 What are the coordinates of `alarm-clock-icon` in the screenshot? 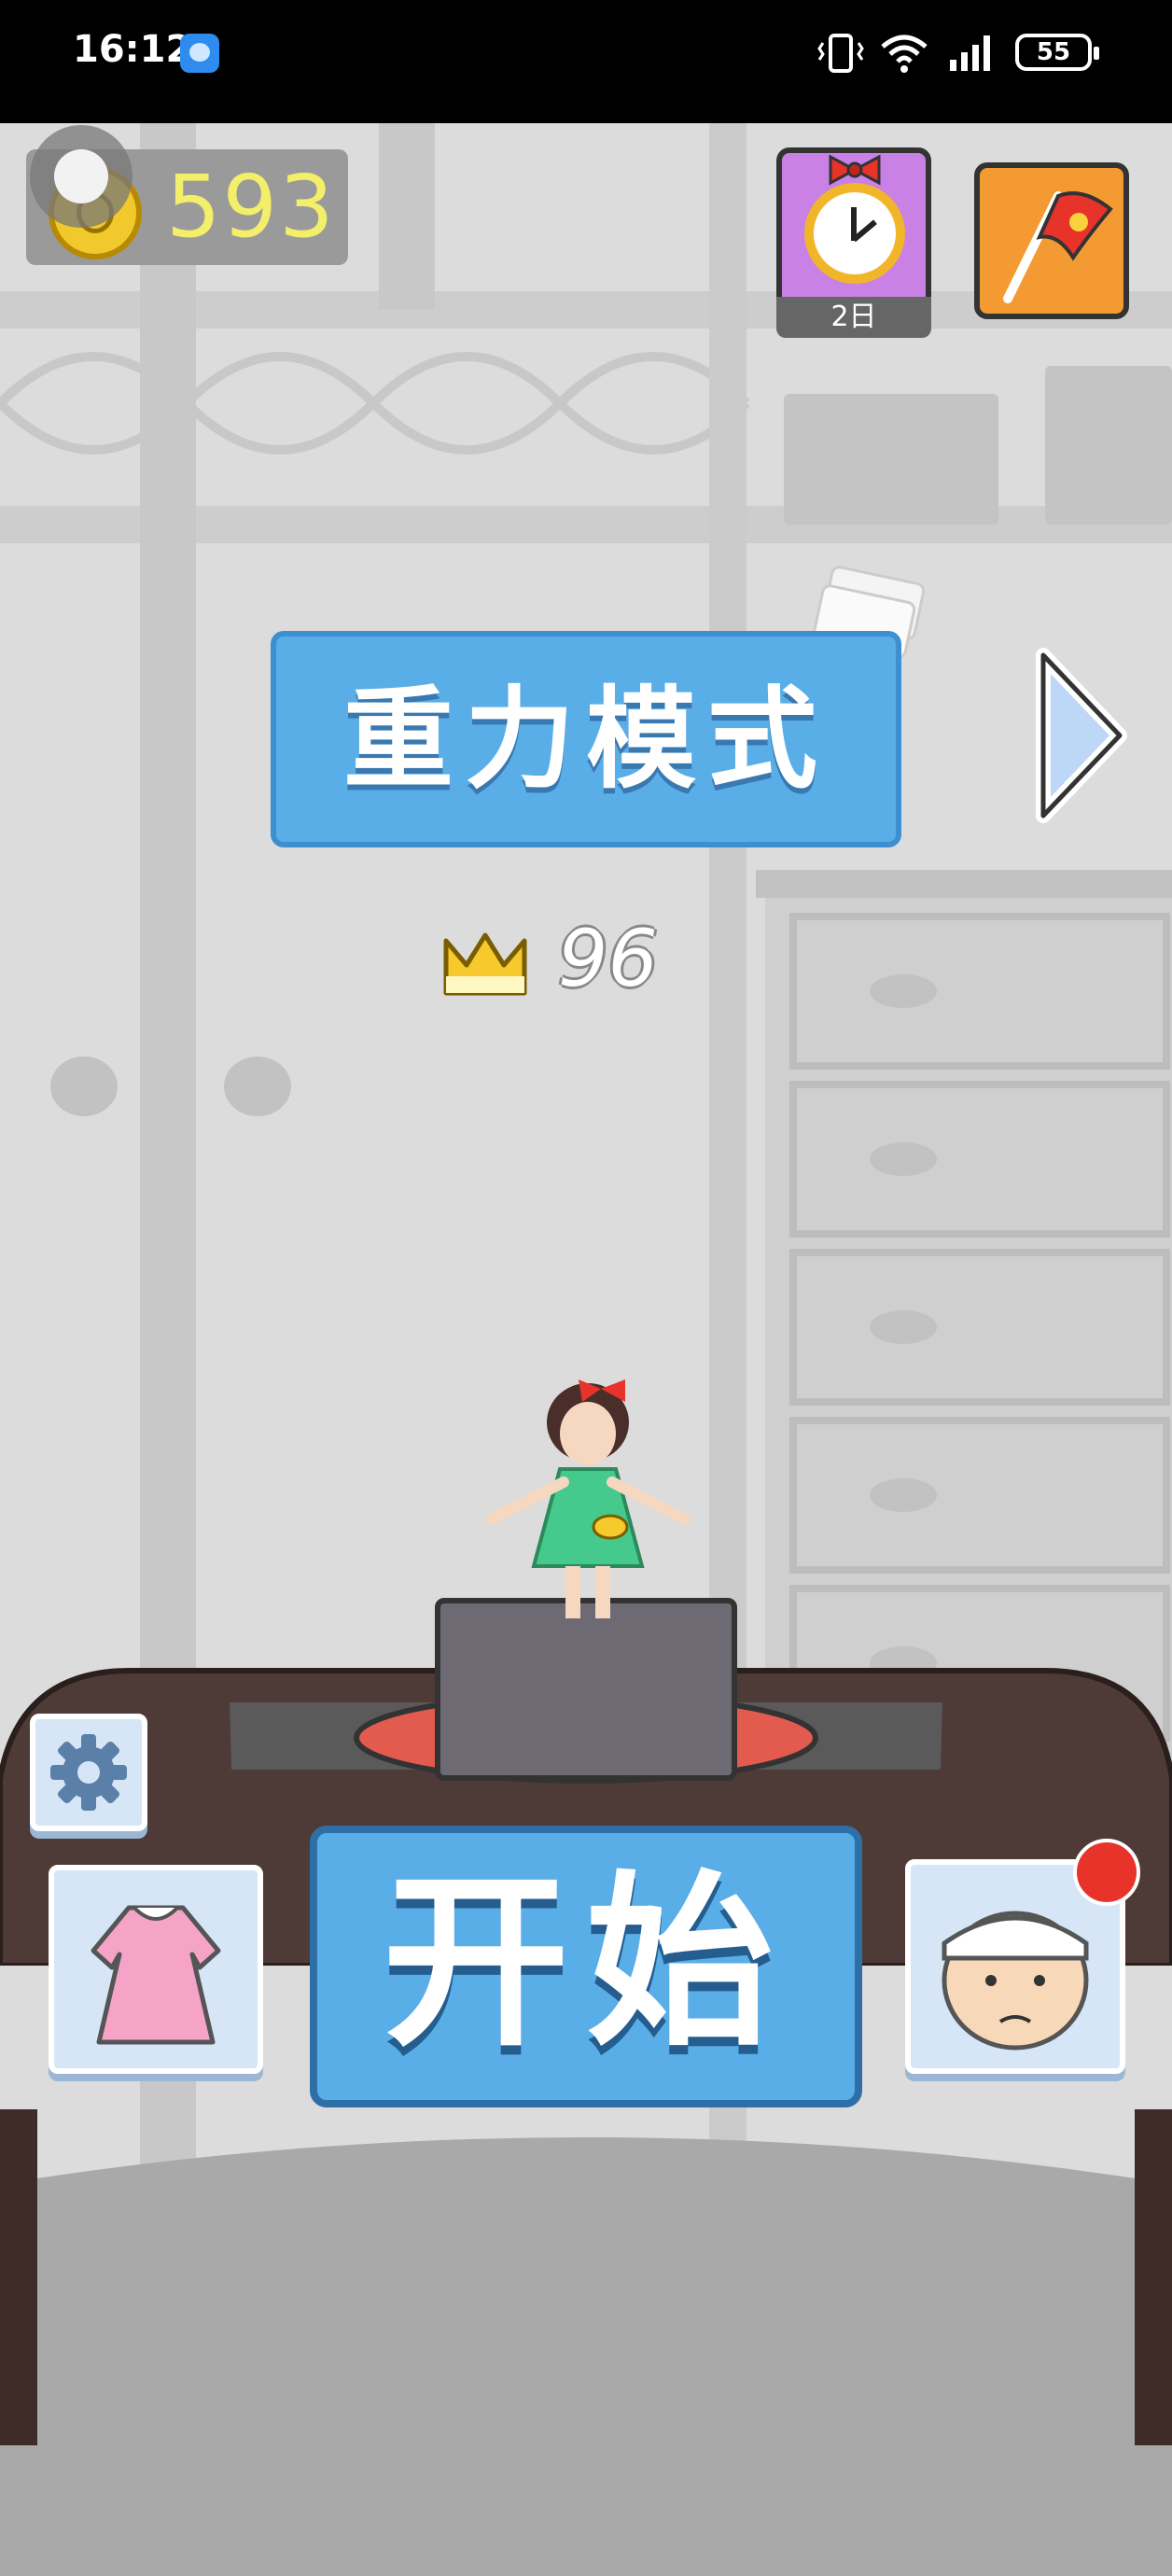 It's located at (854, 233).